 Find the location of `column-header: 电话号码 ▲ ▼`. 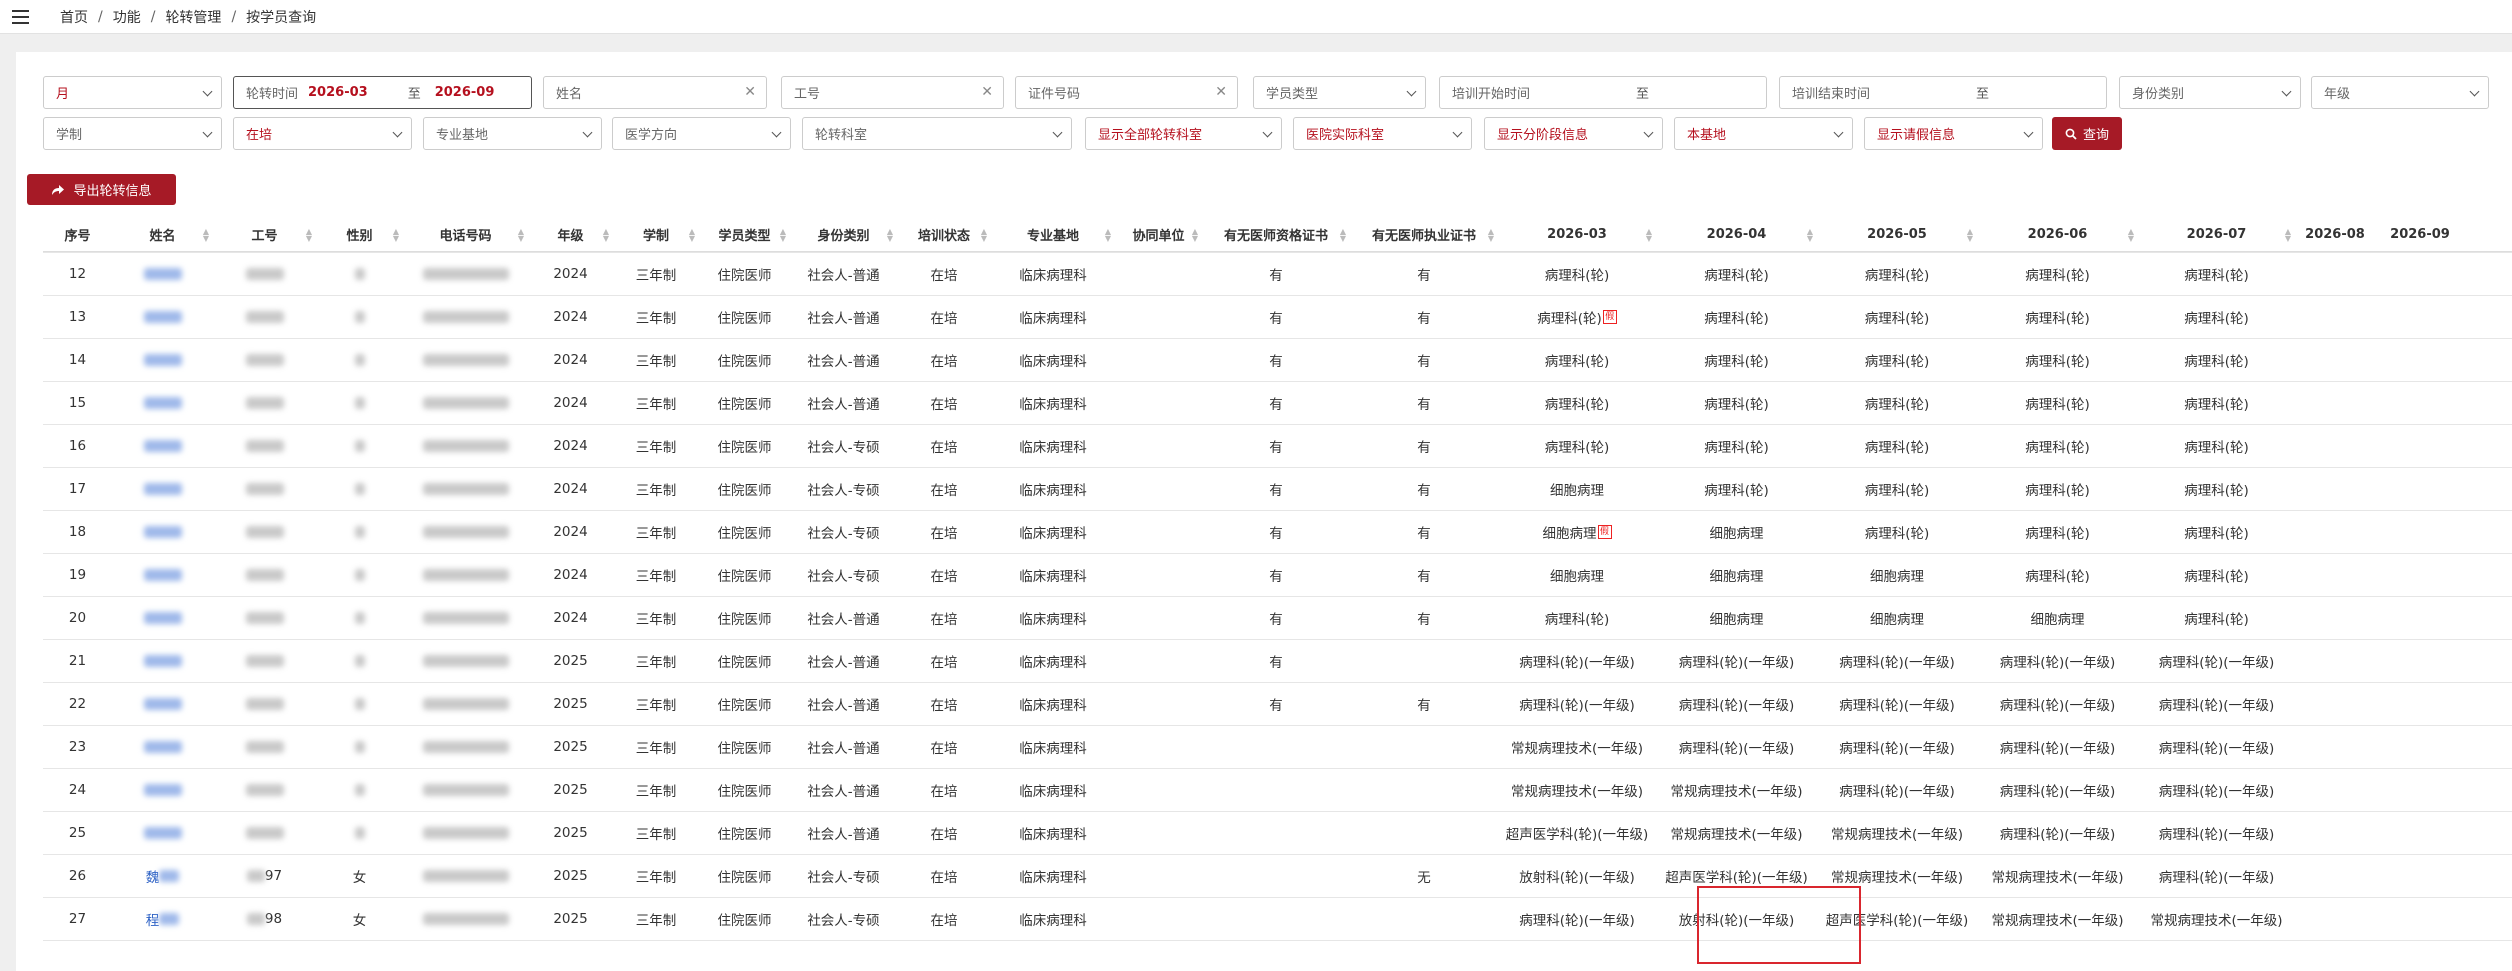

column-header: 电话号码 ▲ ▼ is located at coordinates (465, 234).